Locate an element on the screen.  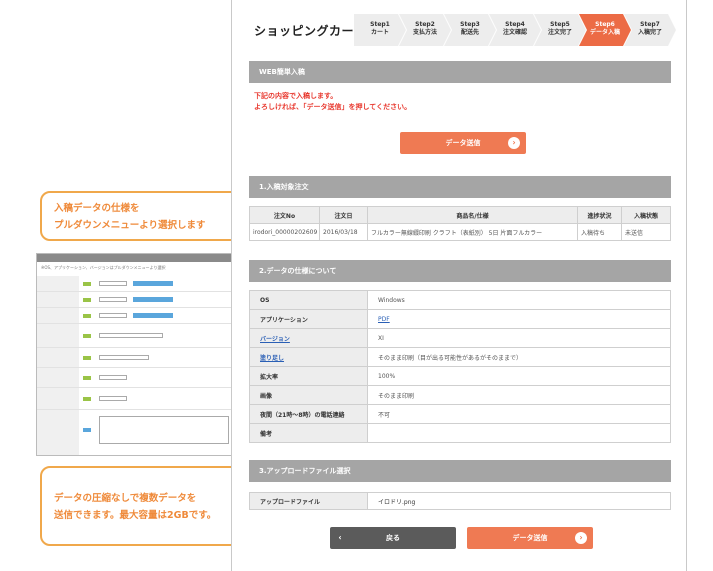
notice-line1: 下記の内容で入稿します。 is located at coordinates (296, 96).